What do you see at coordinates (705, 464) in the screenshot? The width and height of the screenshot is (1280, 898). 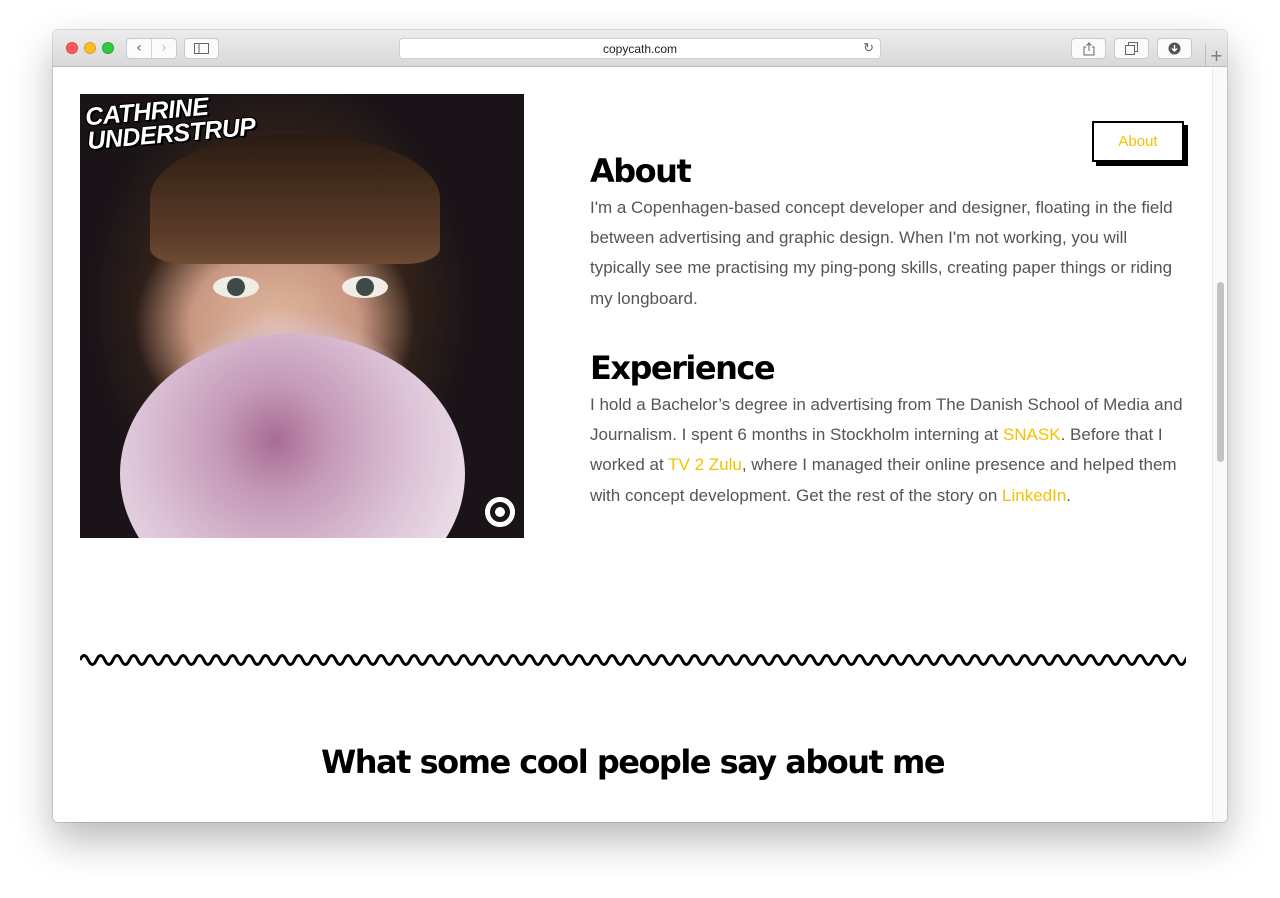 I see `tv2-zulu-link: TV 2 Zulu` at bounding box center [705, 464].